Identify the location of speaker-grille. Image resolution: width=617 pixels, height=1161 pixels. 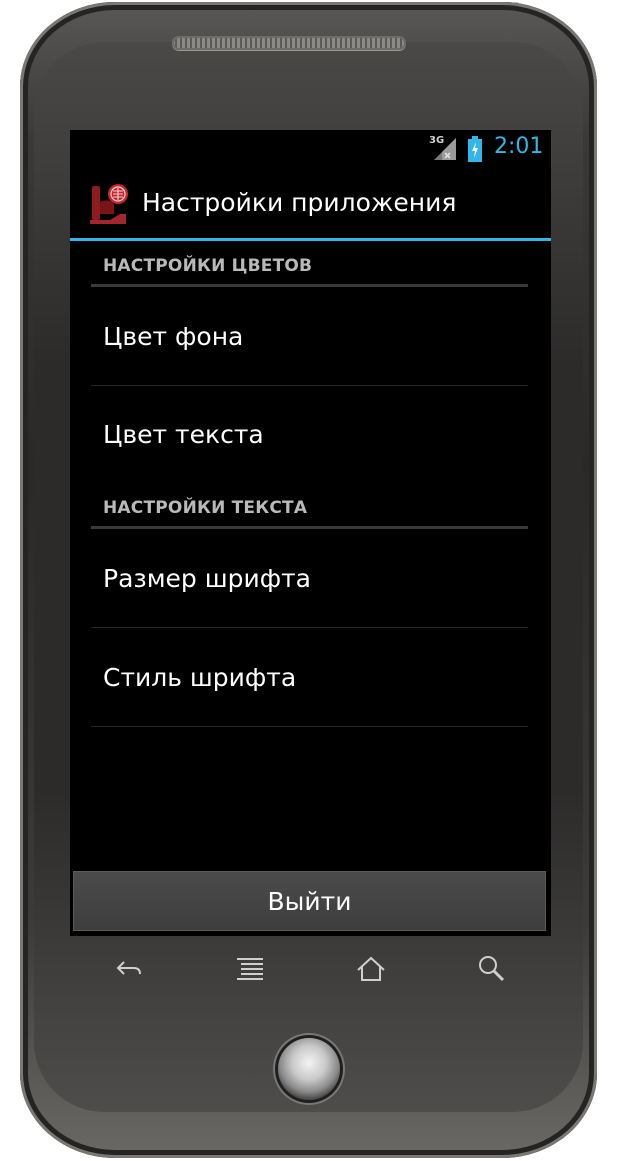
(289, 43).